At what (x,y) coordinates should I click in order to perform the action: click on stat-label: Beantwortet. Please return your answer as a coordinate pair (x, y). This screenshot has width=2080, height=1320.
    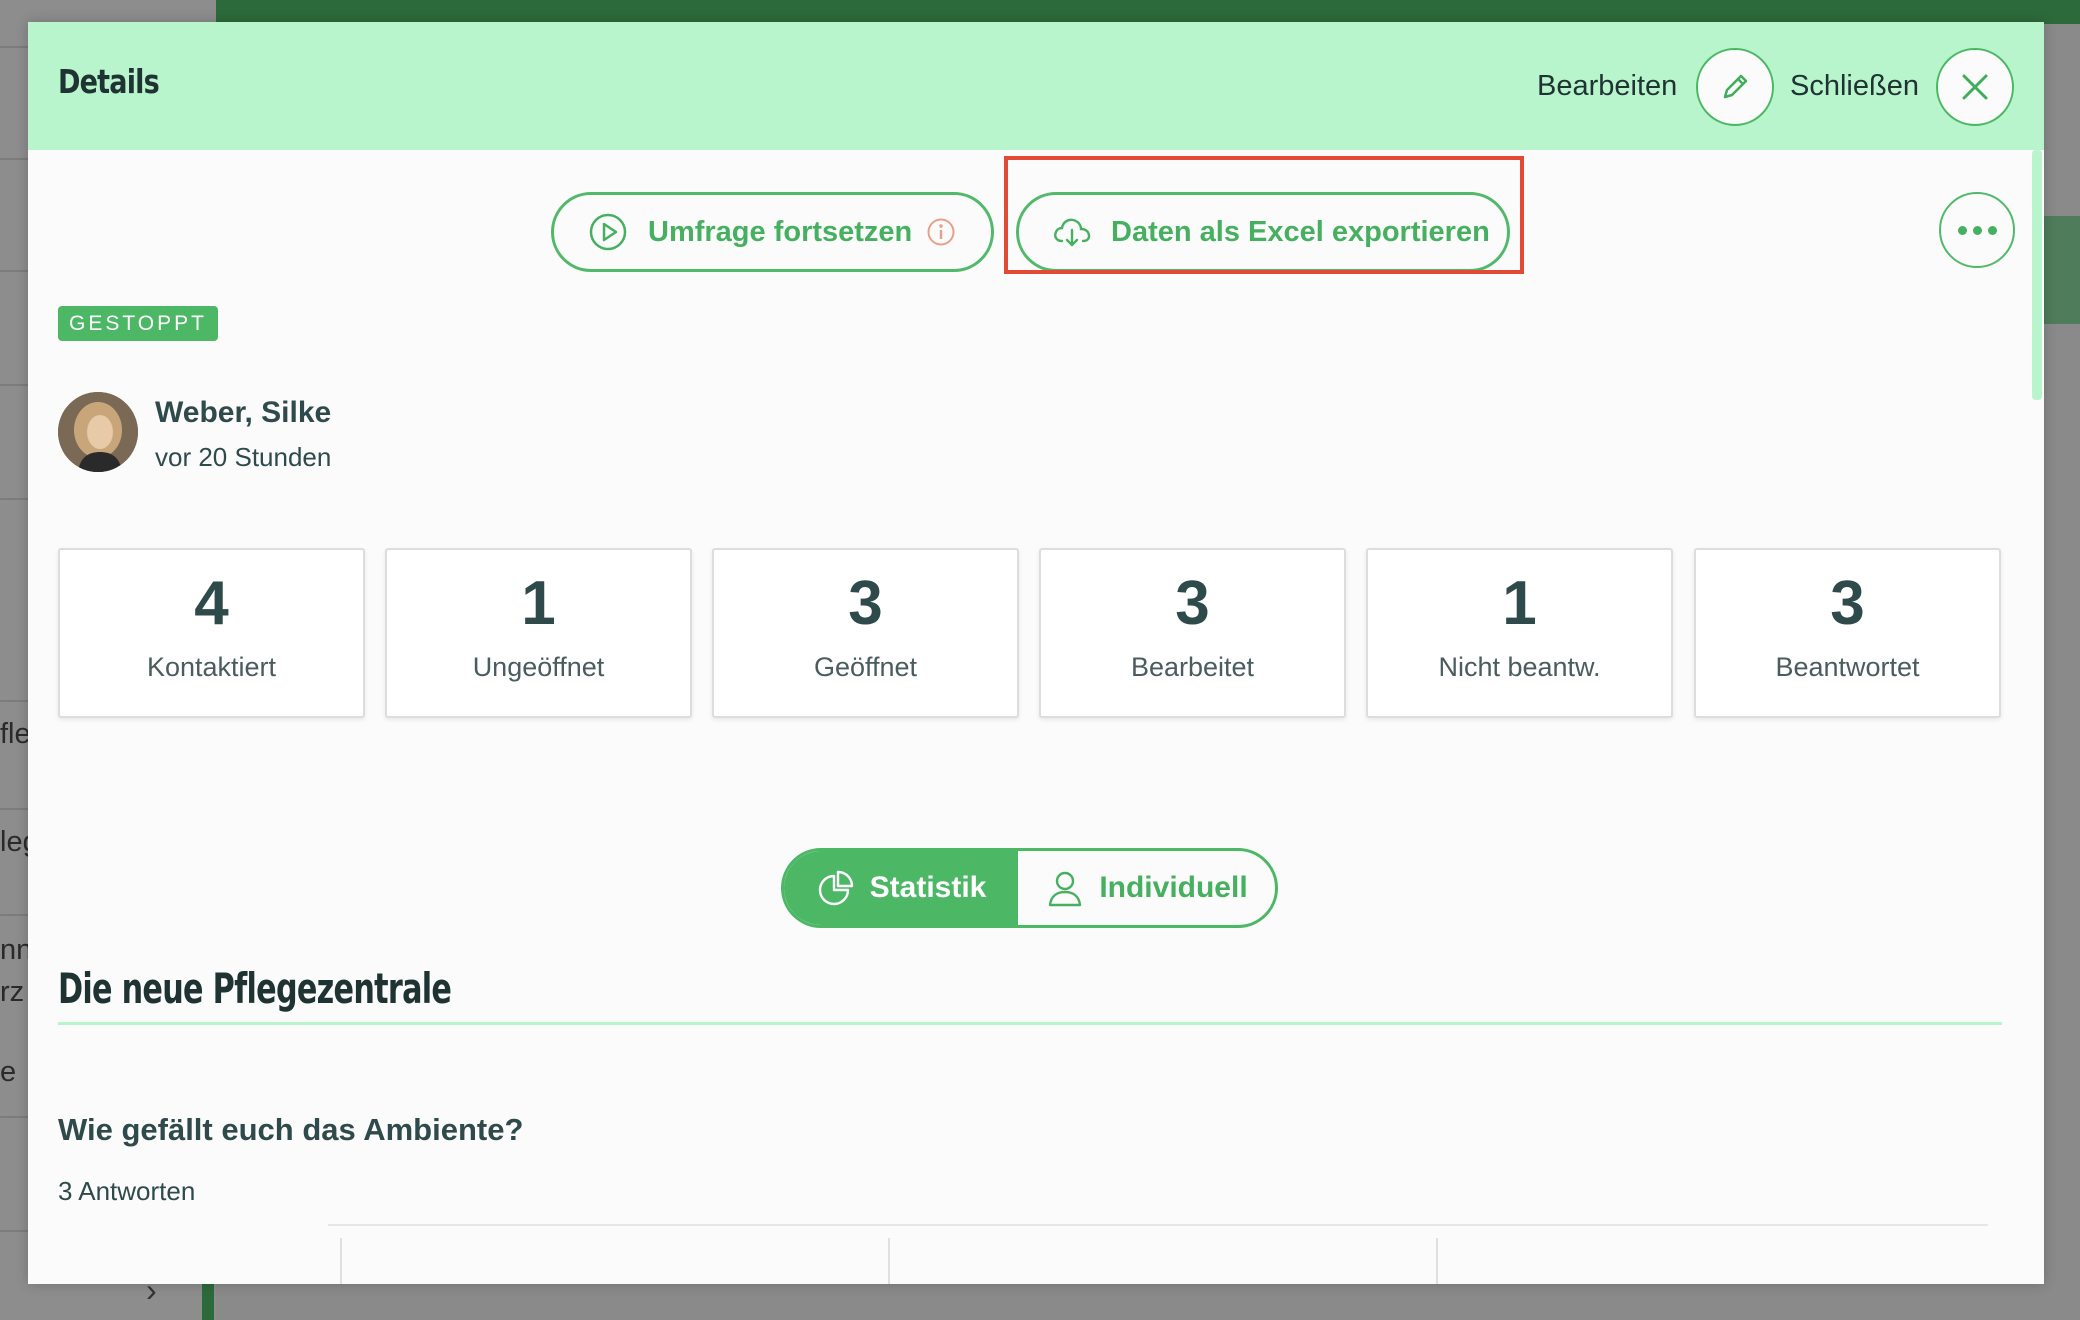
    Looking at the image, I should click on (1847, 667).